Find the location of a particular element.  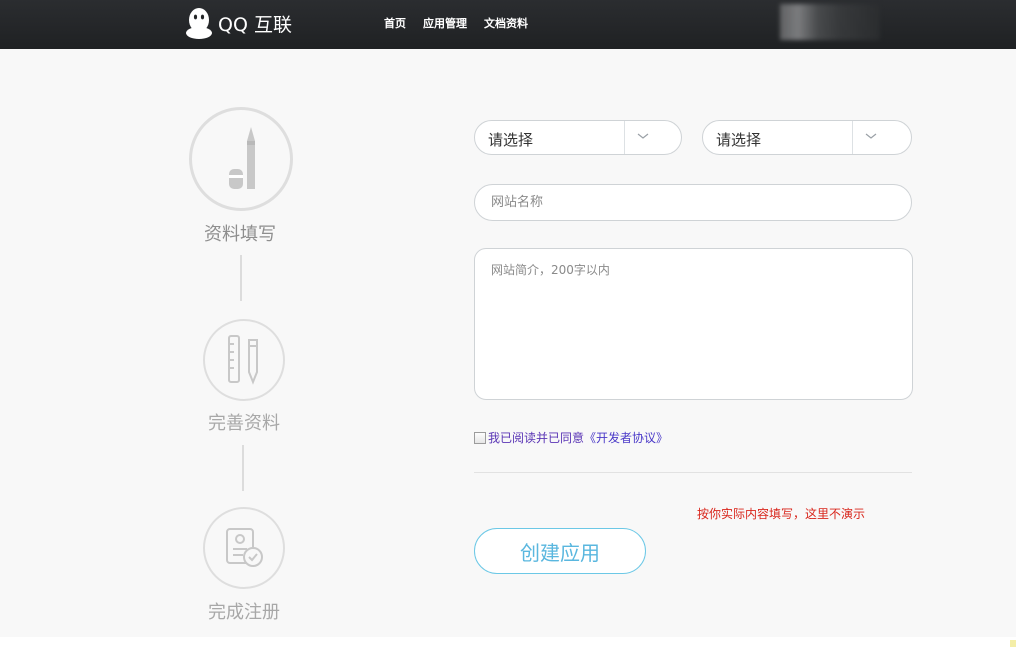

logo: QQ 互联 is located at coordinates (238, 23).